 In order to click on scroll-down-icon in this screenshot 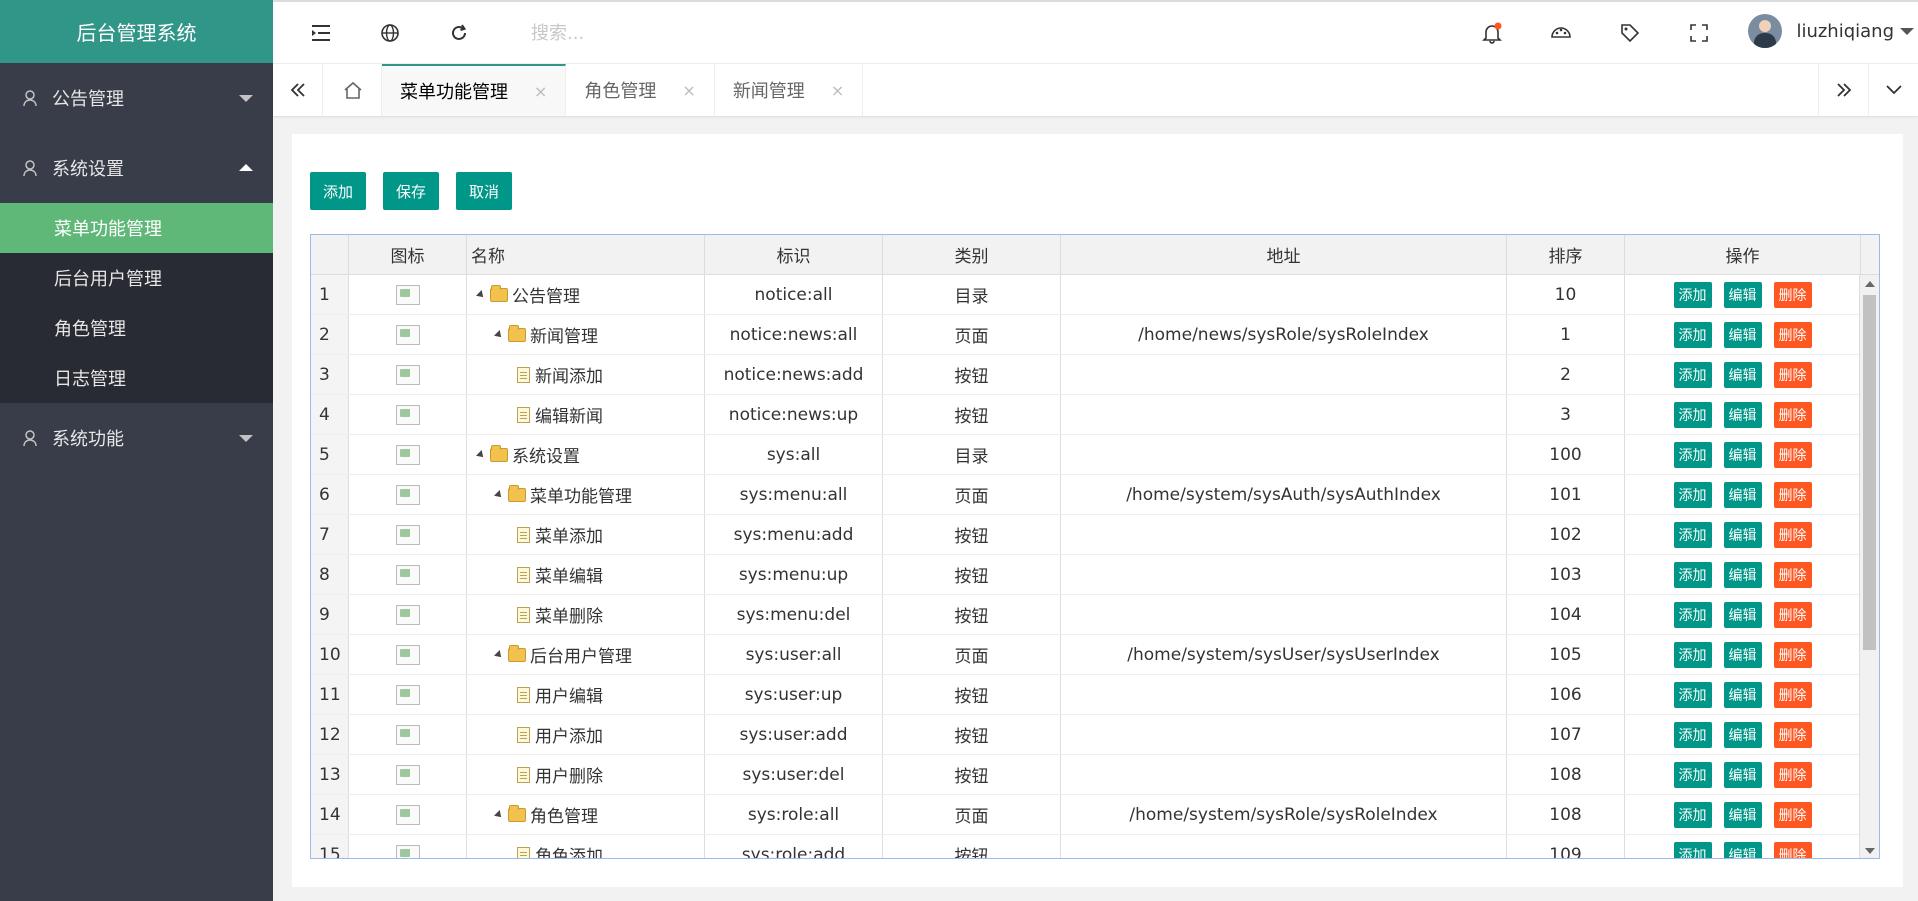, I will do `click(1870, 851)`.